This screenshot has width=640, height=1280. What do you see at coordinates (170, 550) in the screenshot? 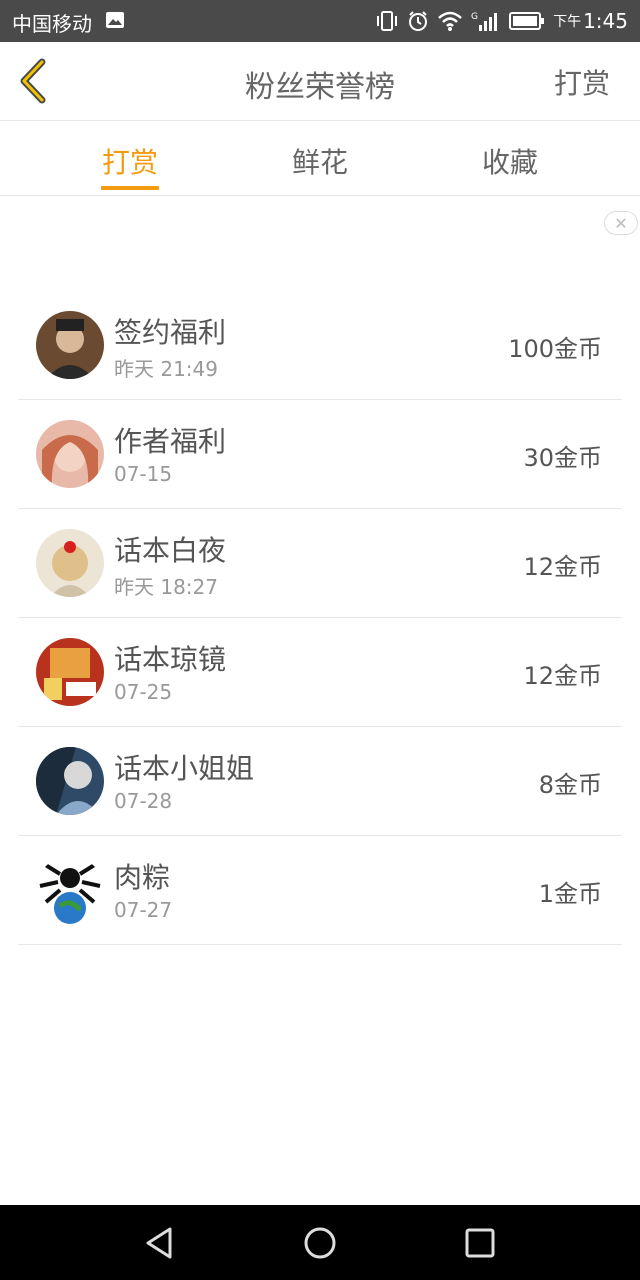
I see `fan-name: 话本白夜` at bounding box center [170, 550].